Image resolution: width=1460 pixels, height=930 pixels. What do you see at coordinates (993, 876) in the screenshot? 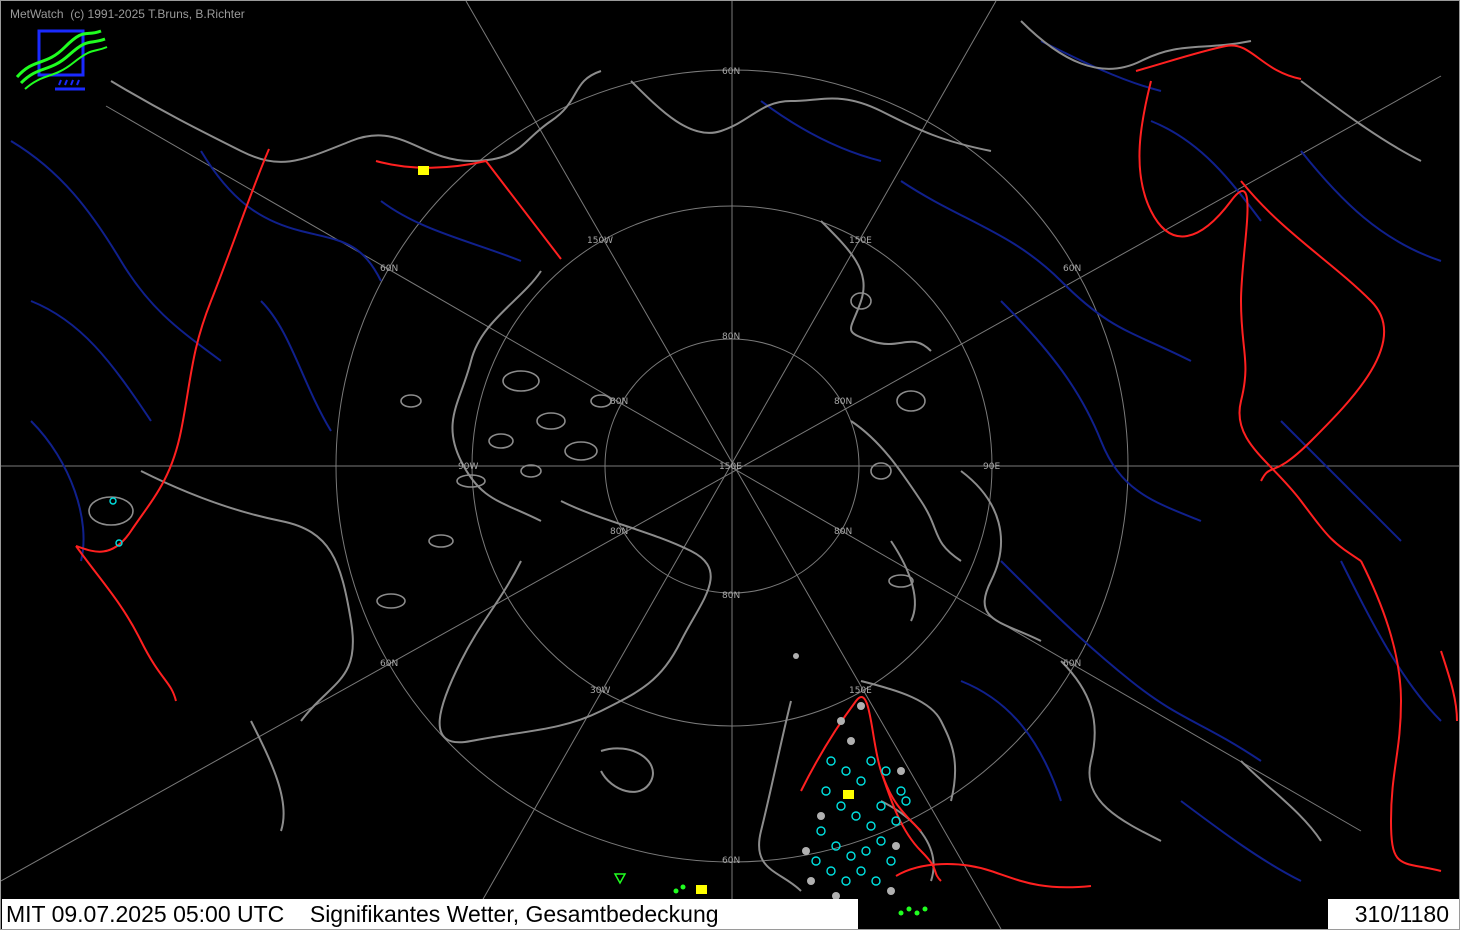
I see `border-baltic` at bounding box center [993, 876].